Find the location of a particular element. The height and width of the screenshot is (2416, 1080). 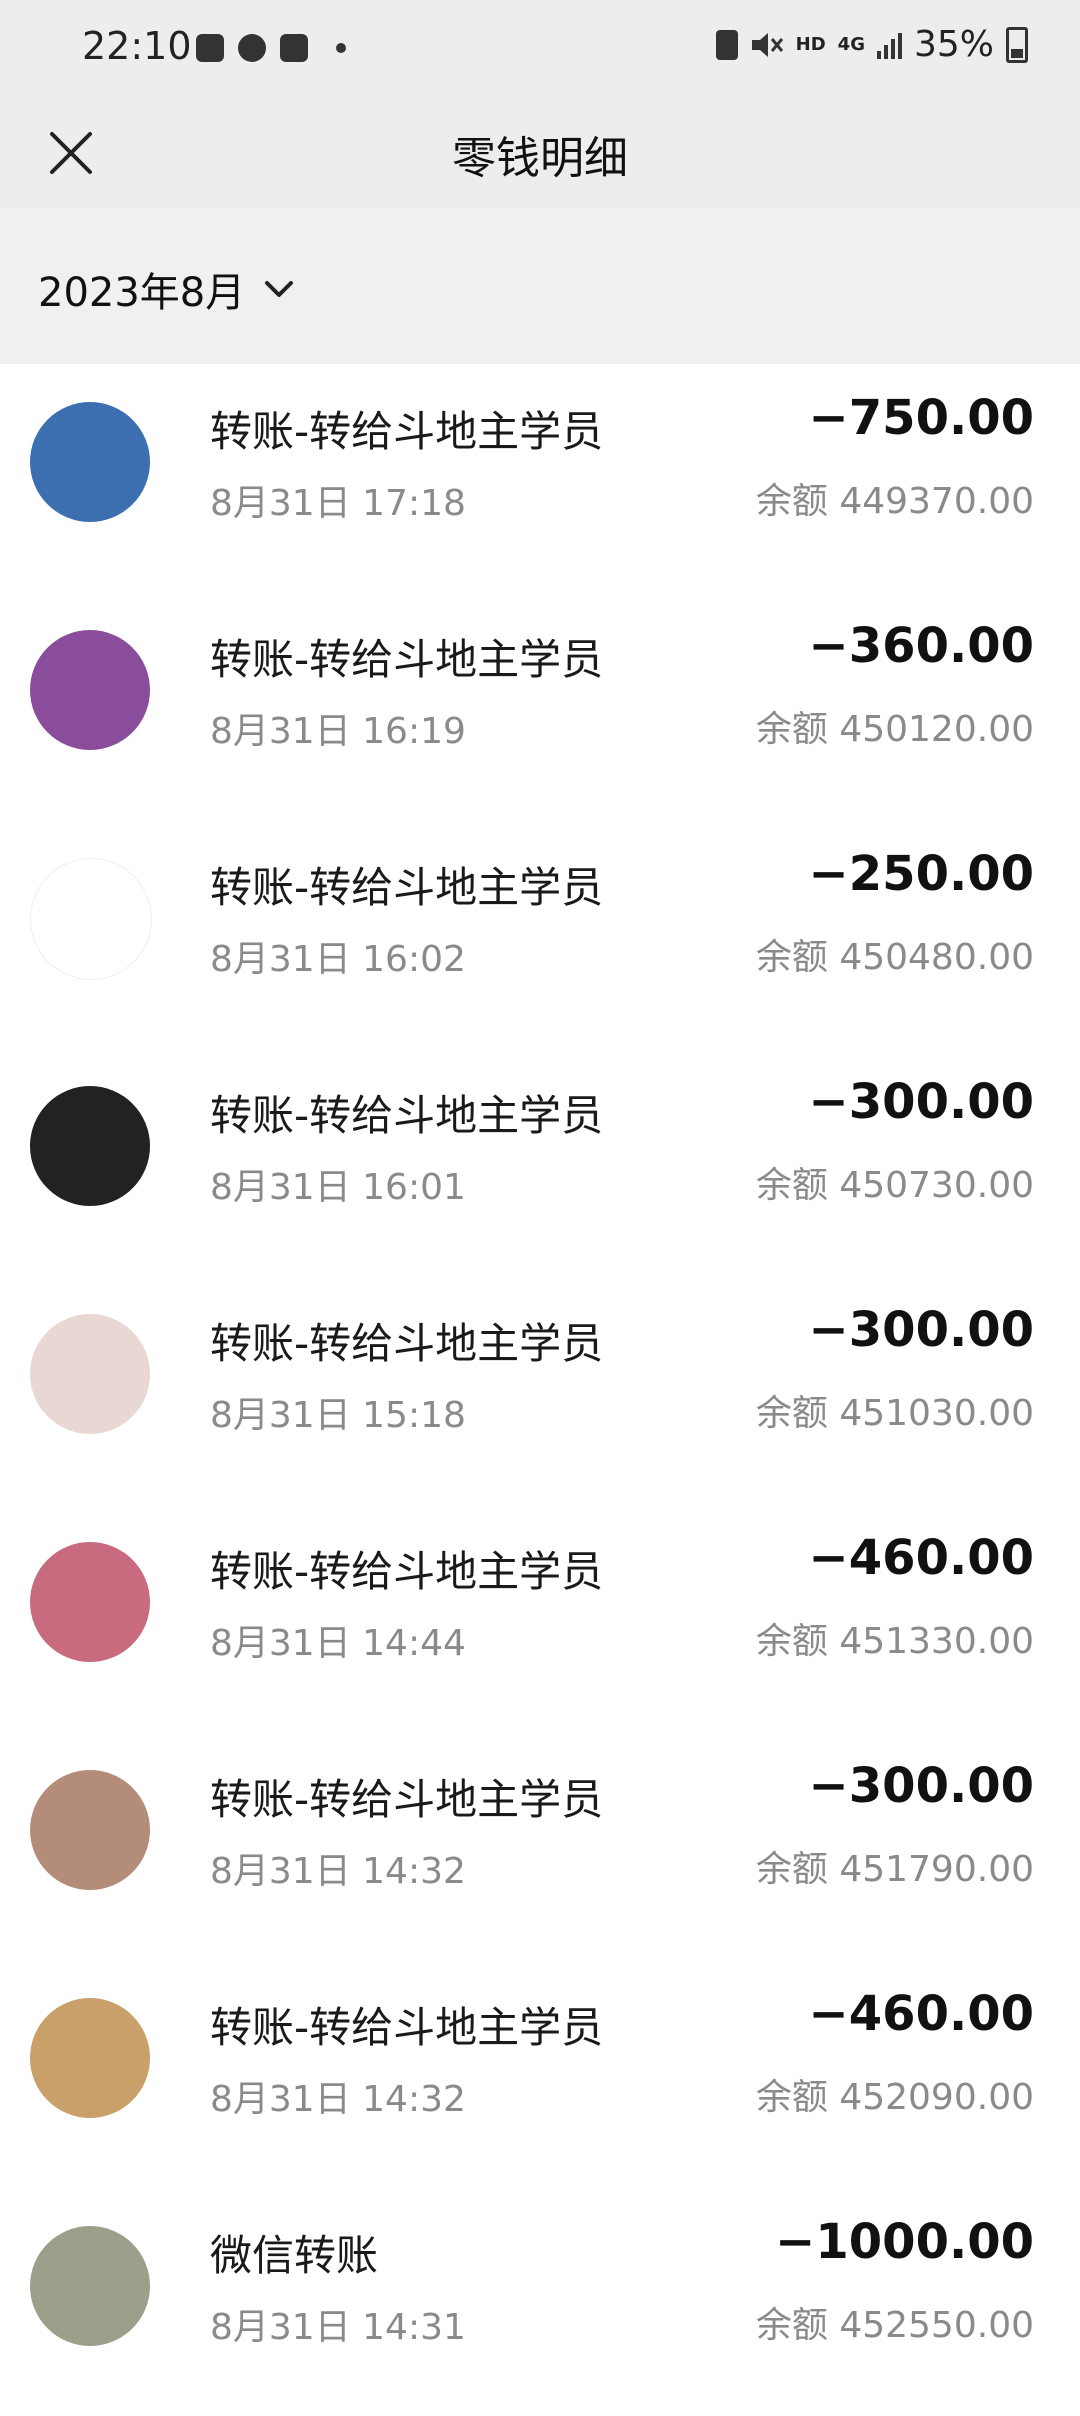

signal-icon is located at coordinates (889, 45).